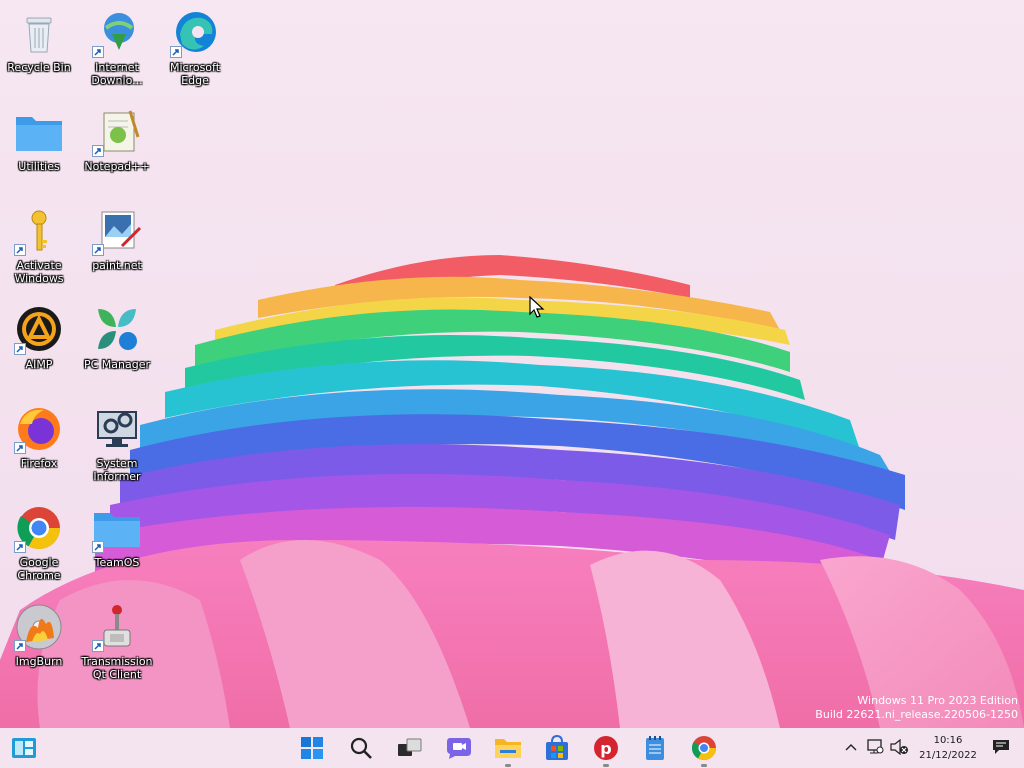 The height and width of the screenshot is (768, 1024). What do you see at coordinates (39, 33) in the screenshot?
I see `recycle-bin-icon` at bounding box center [39, 33].